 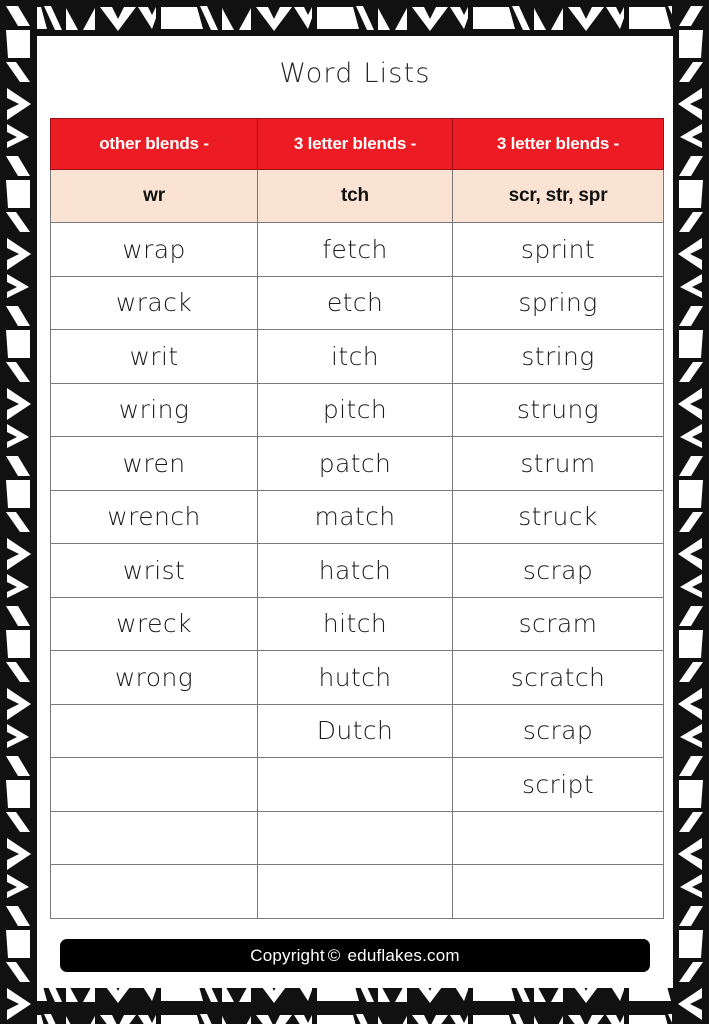 I want to click on copyright-footer: Copyright © eduflakes.com, so click(x=355, y=955).